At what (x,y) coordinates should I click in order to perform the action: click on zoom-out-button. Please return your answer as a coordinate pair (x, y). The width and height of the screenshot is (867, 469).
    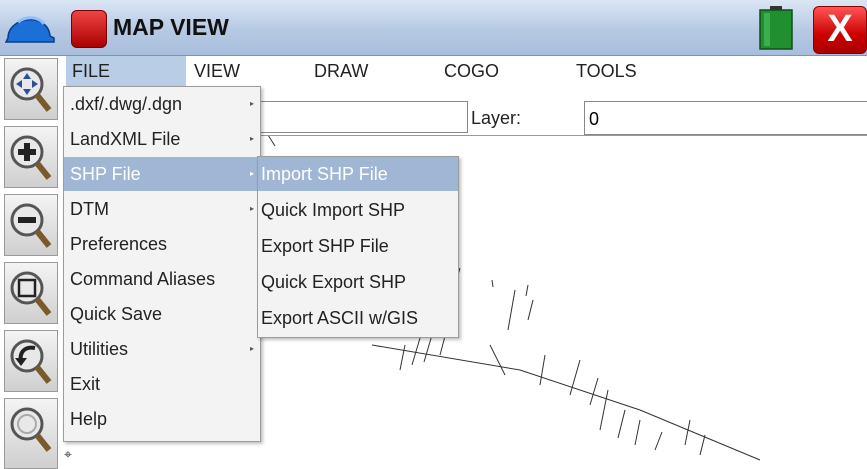
    Looking at the image, I should click on (31, 225).